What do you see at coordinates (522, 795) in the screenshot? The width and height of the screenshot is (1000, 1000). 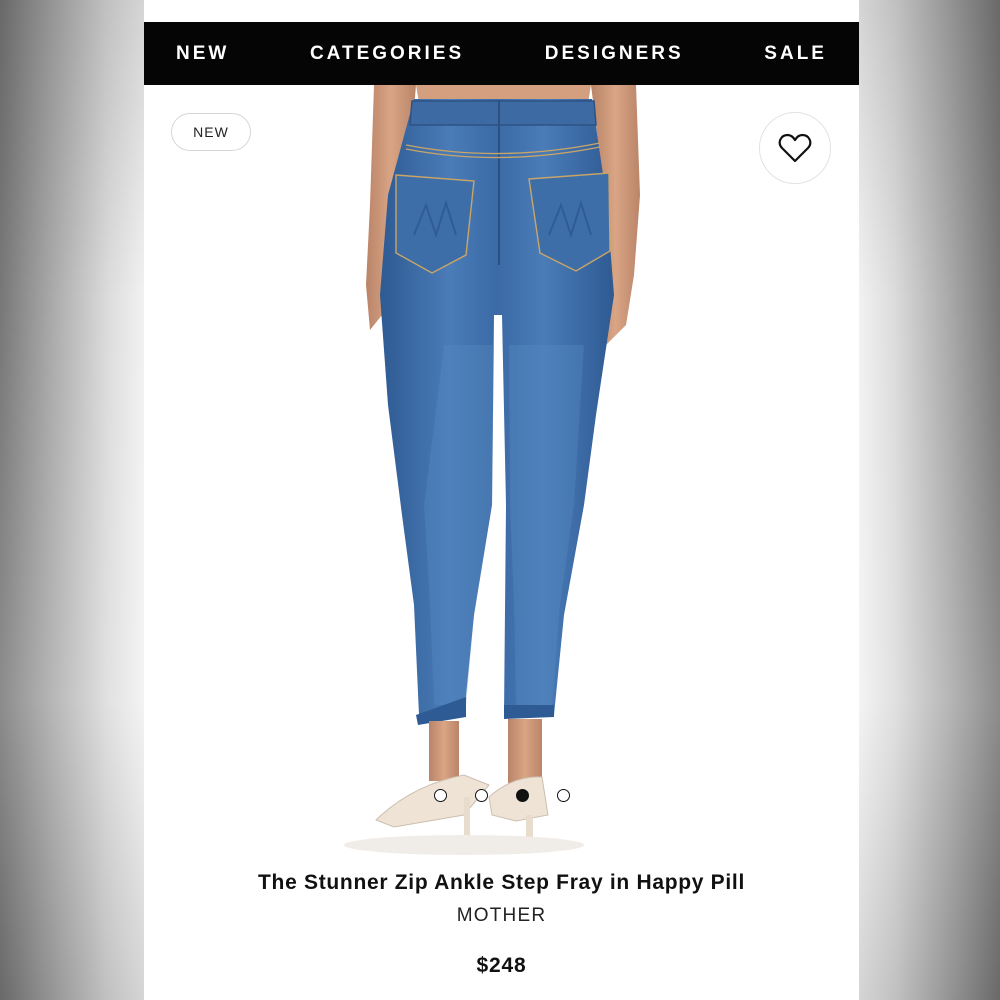 I see `carousel-dot-3-active` at bounding box center [522, 795].